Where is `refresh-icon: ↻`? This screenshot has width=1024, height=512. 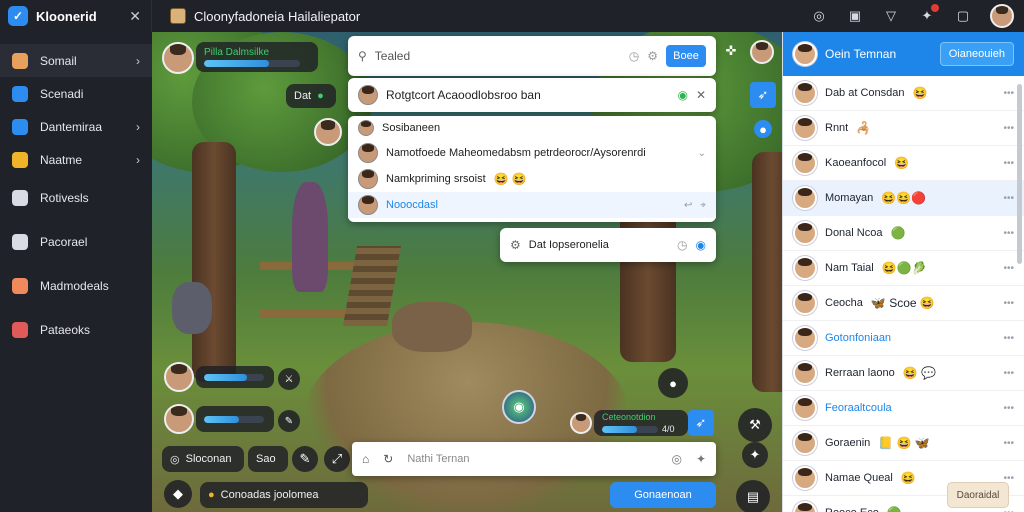 refresh-icon: ↻ is located at coordinates (388, 459).